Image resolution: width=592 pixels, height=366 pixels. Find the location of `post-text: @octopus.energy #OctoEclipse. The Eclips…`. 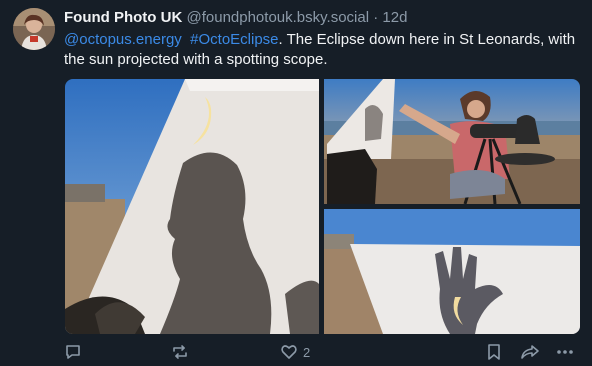

post-text: @octopus.energy #OctoEclipse. The Eclips… is located at coordinates (324, 50).